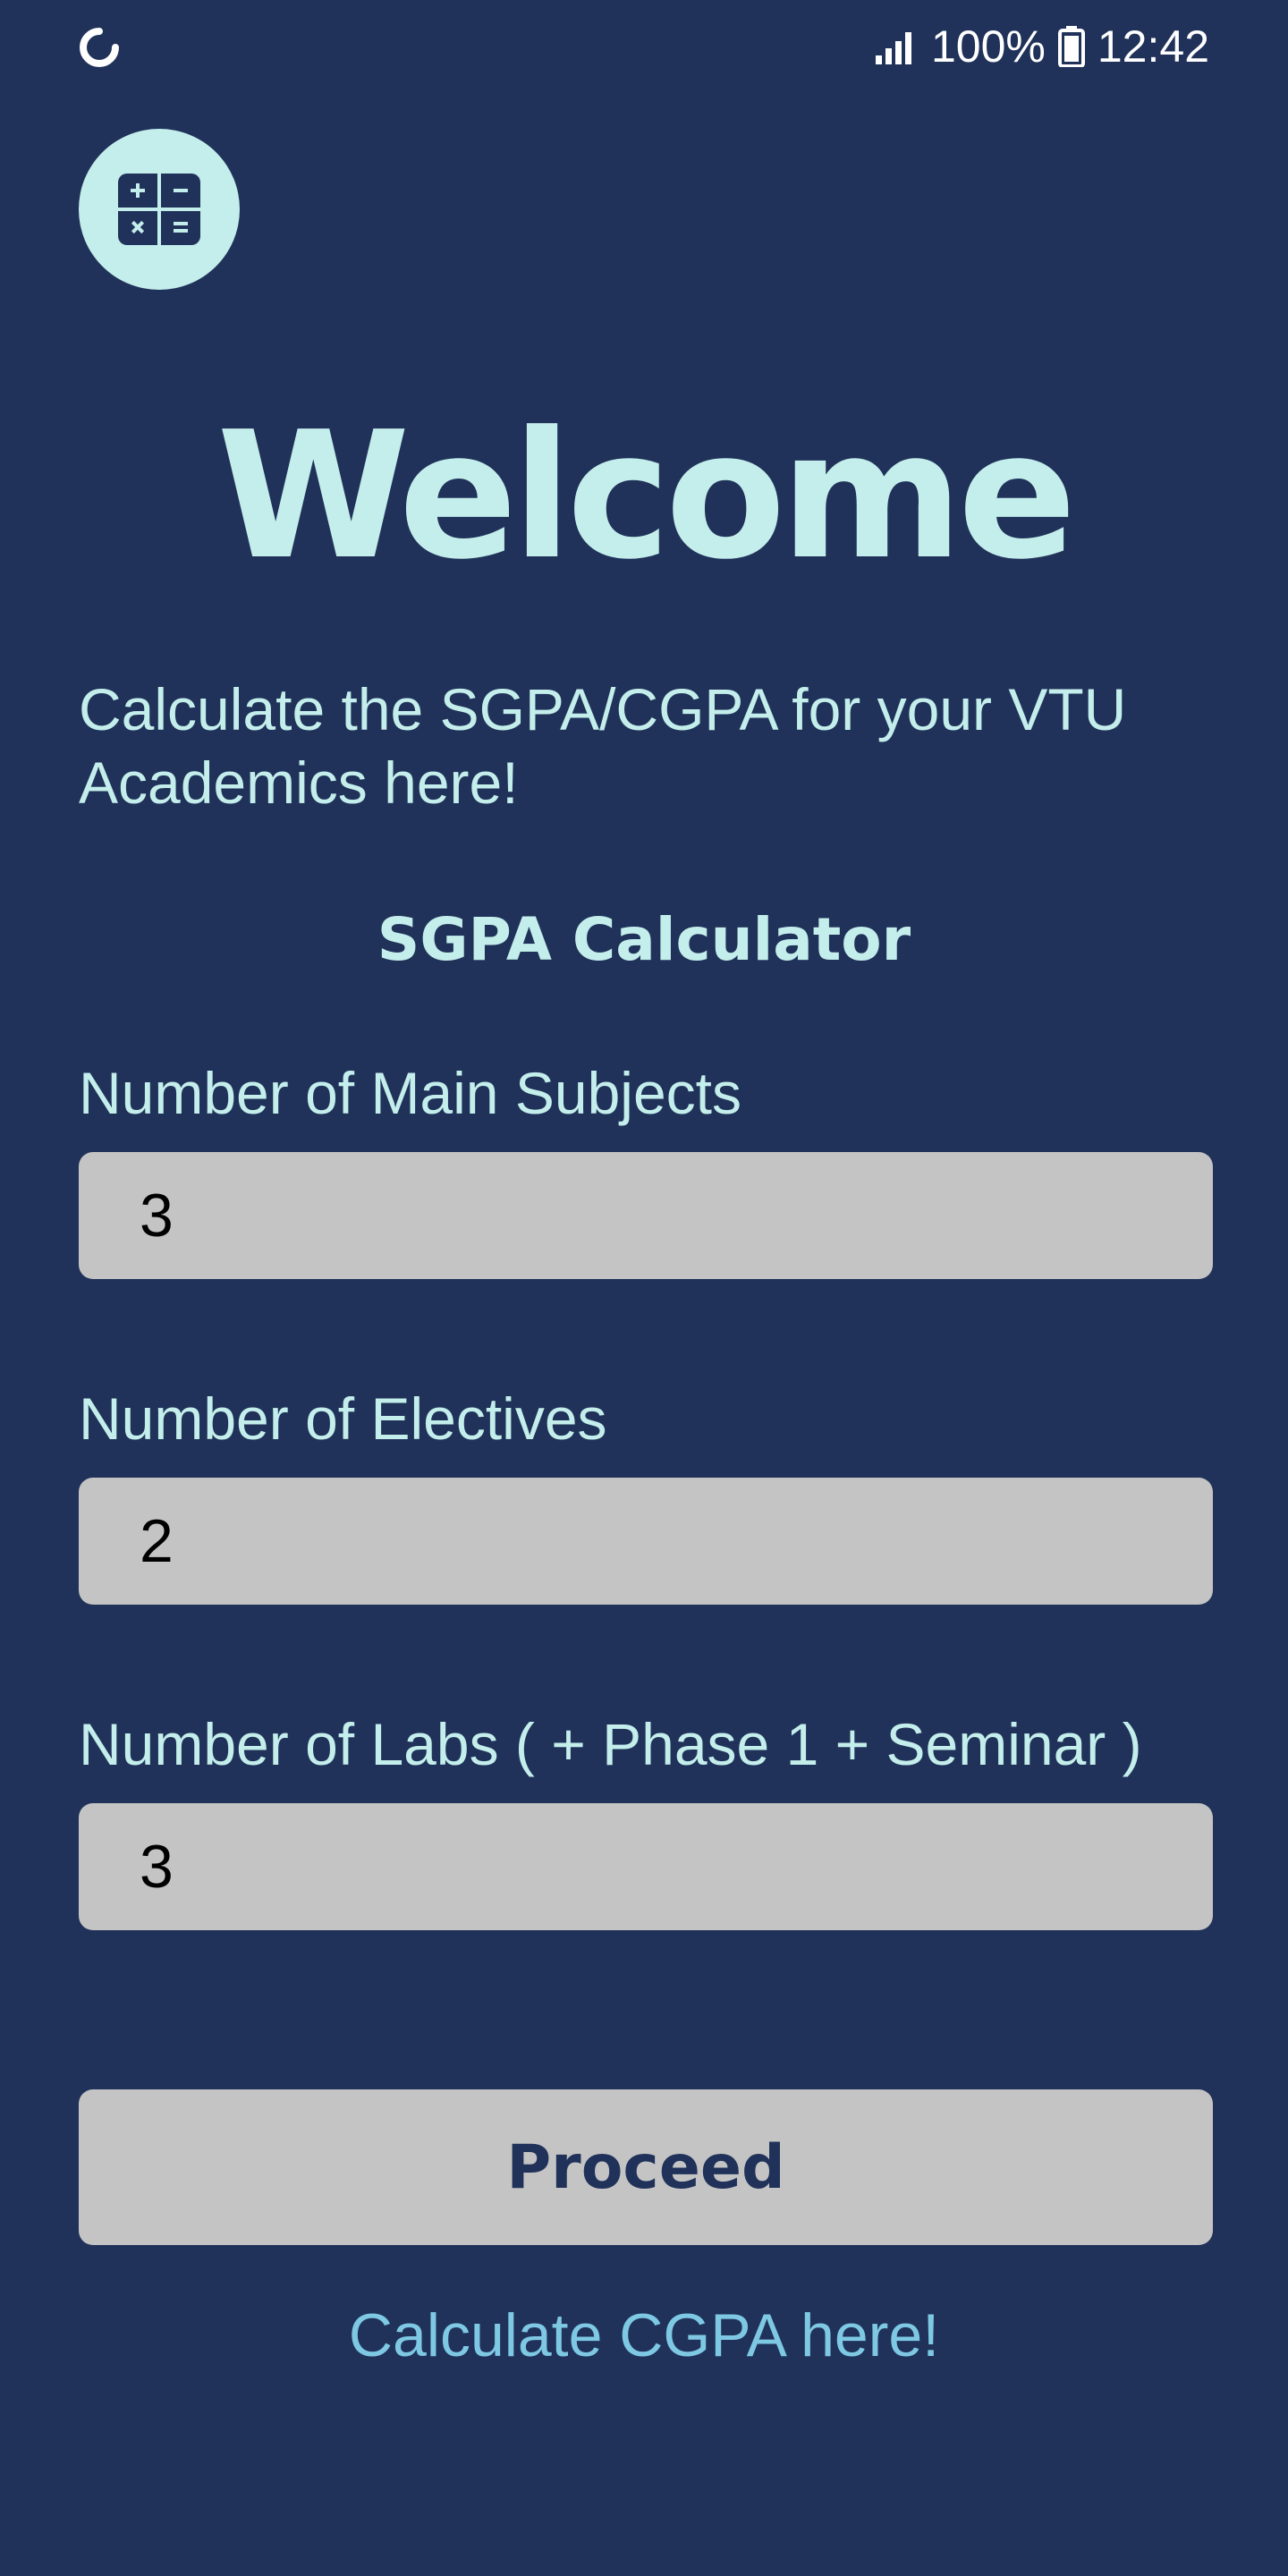 Image resolution: width=1288 pixels, height=2576 pixels. I want to click on status-time: 12:42, so click(1153, 46).